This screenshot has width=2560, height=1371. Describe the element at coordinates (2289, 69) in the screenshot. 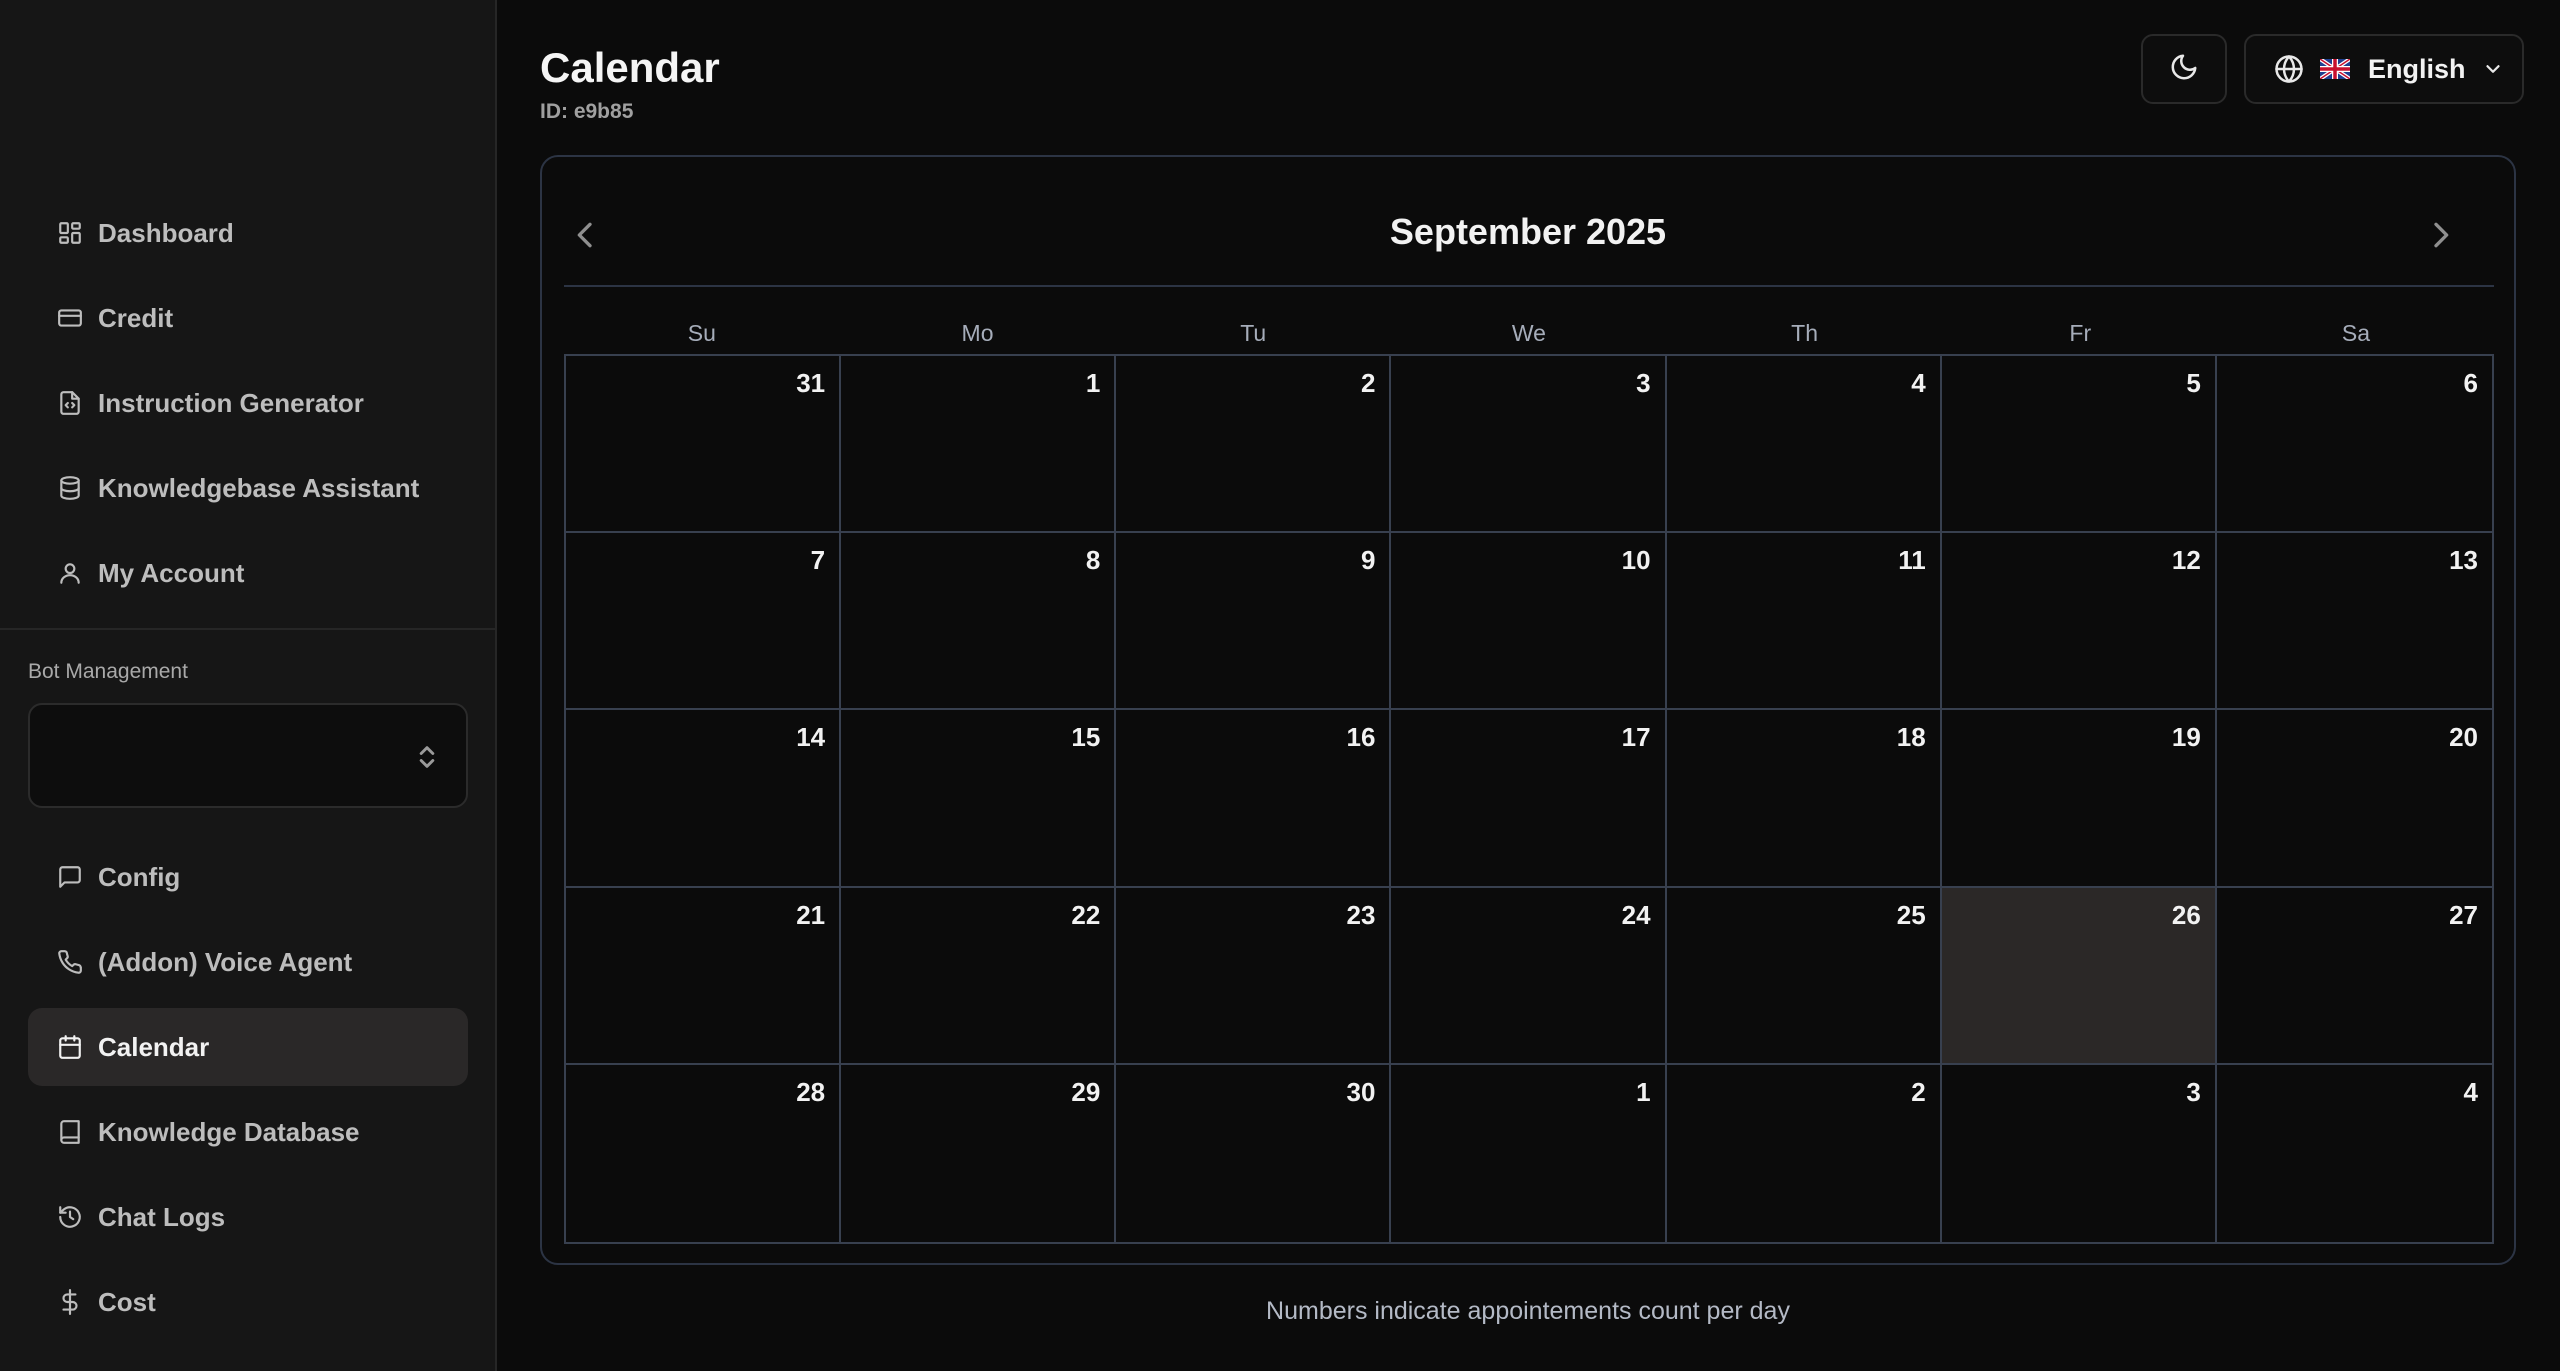

I see `globe-icon` at that location.